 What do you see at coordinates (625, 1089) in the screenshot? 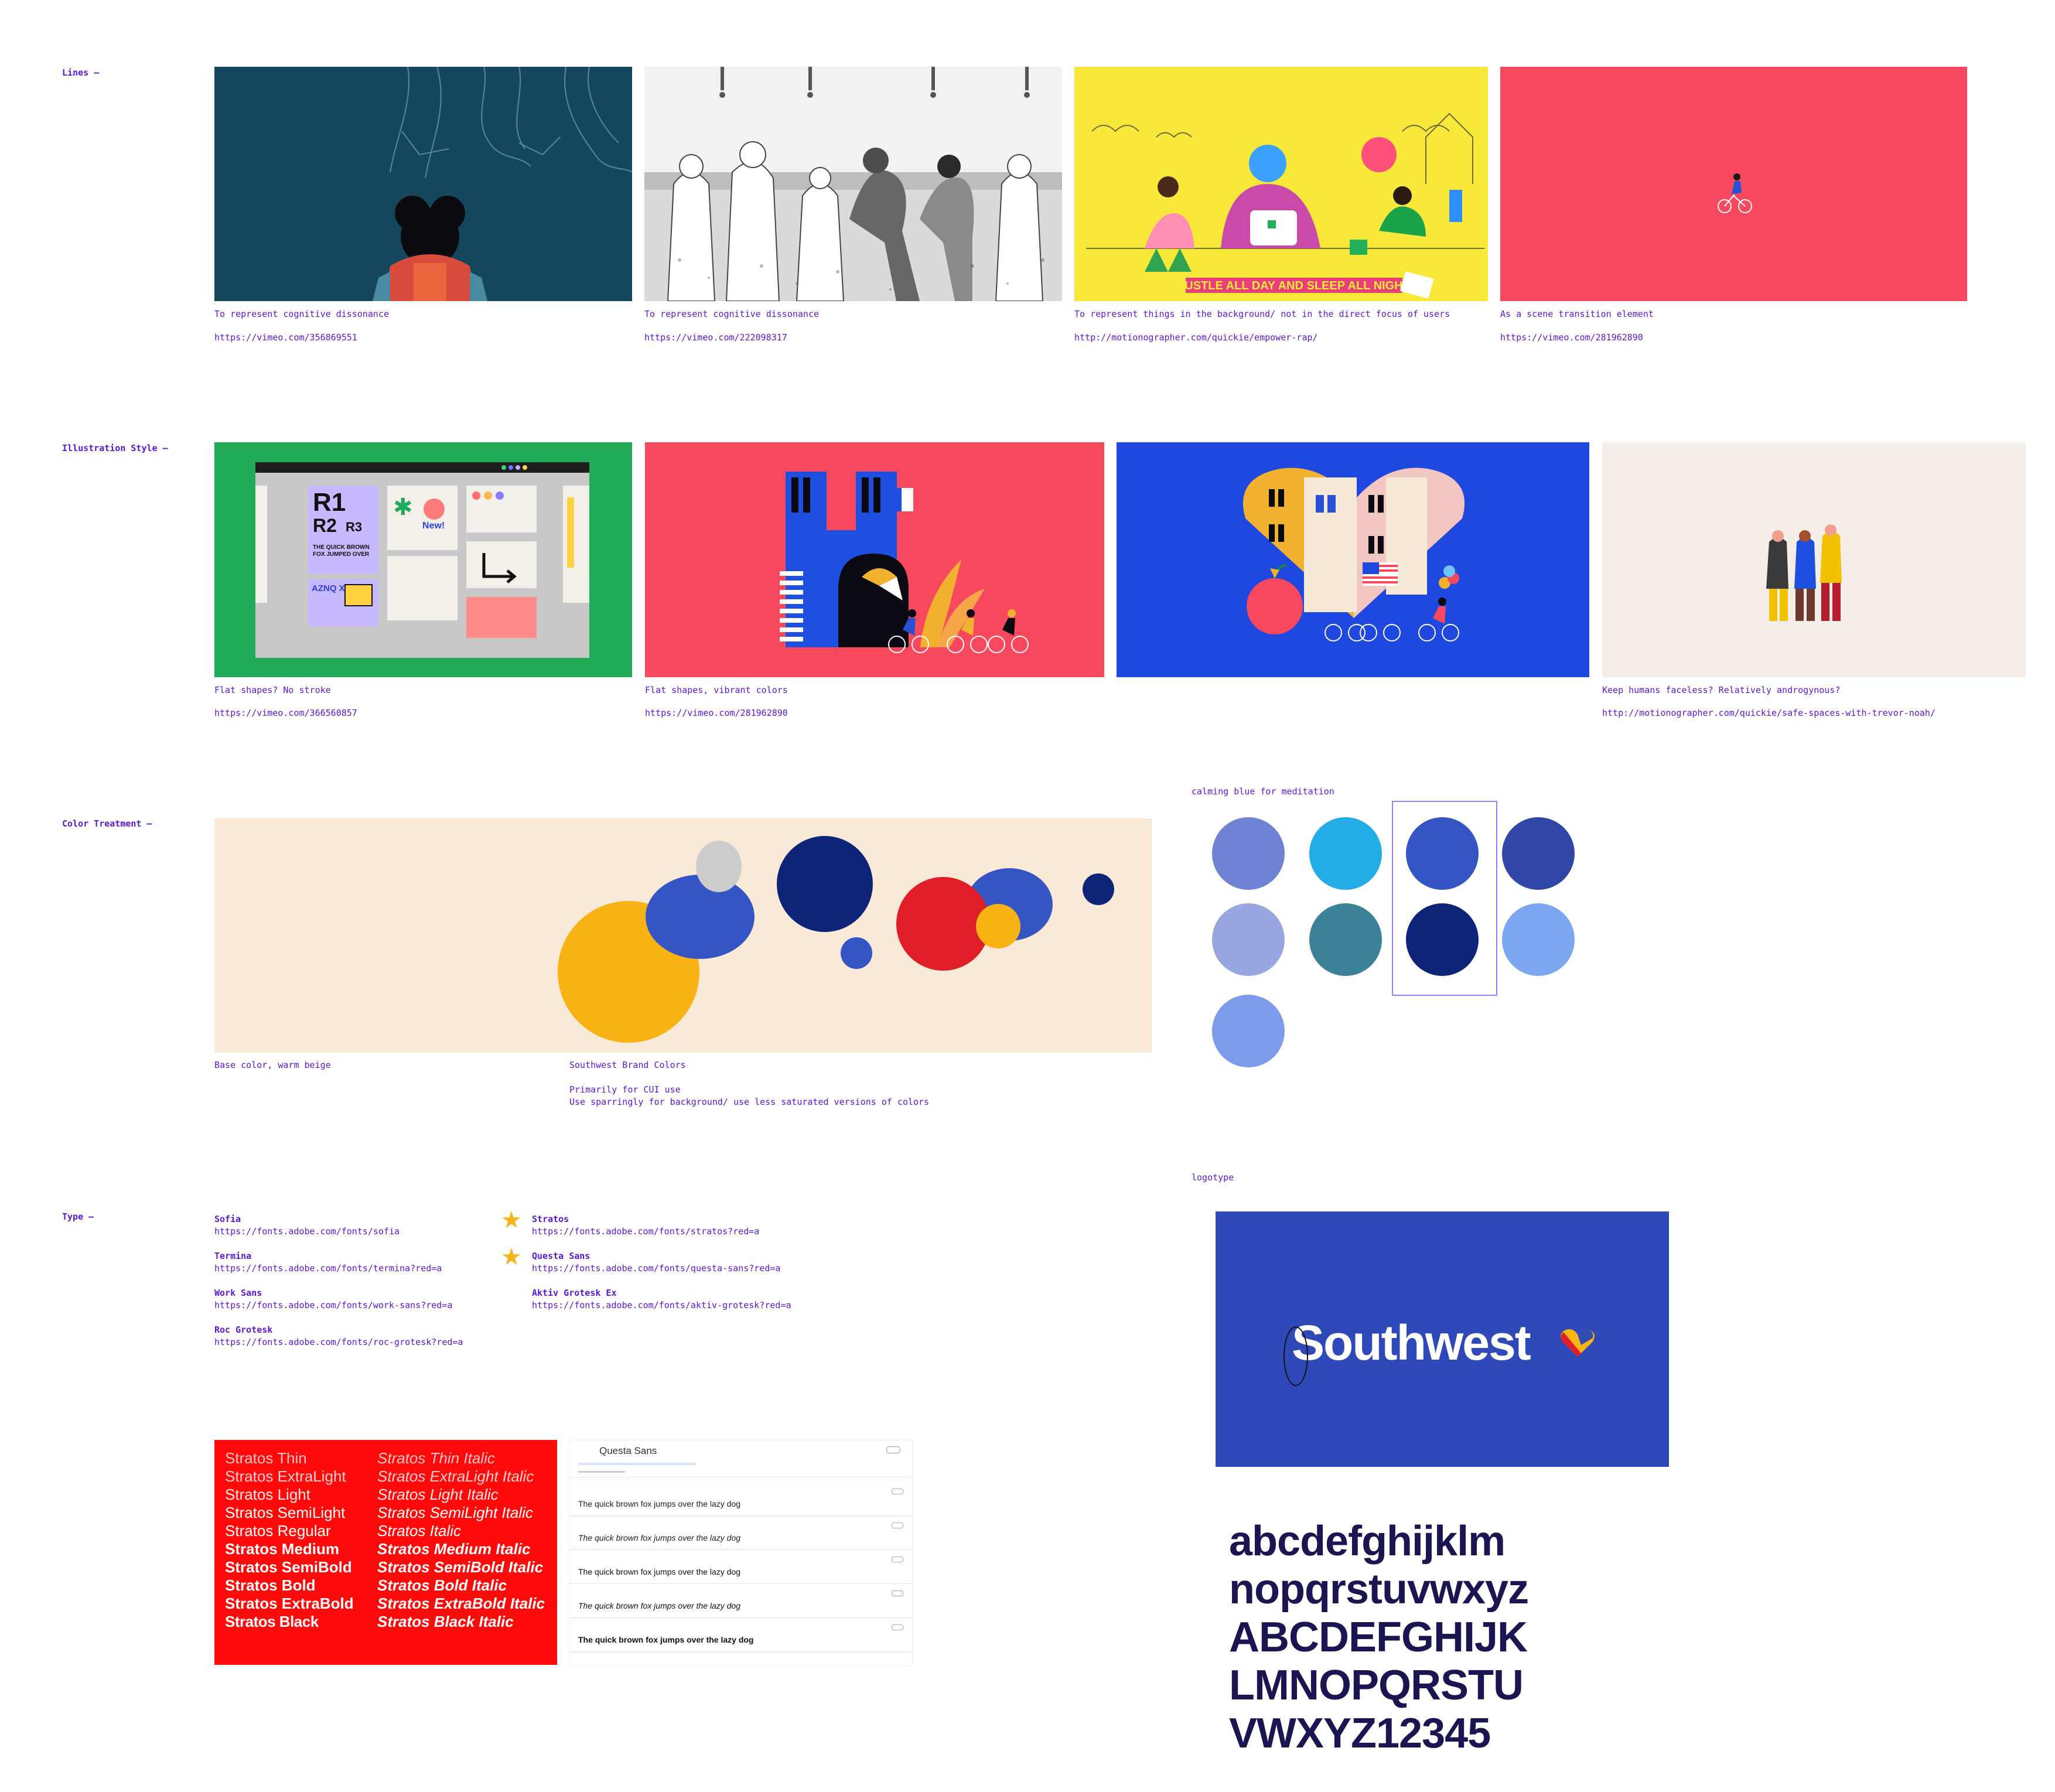
I see `brand-colors-note-1: Primarily for CUI use` at bounding box center [625, 1089].